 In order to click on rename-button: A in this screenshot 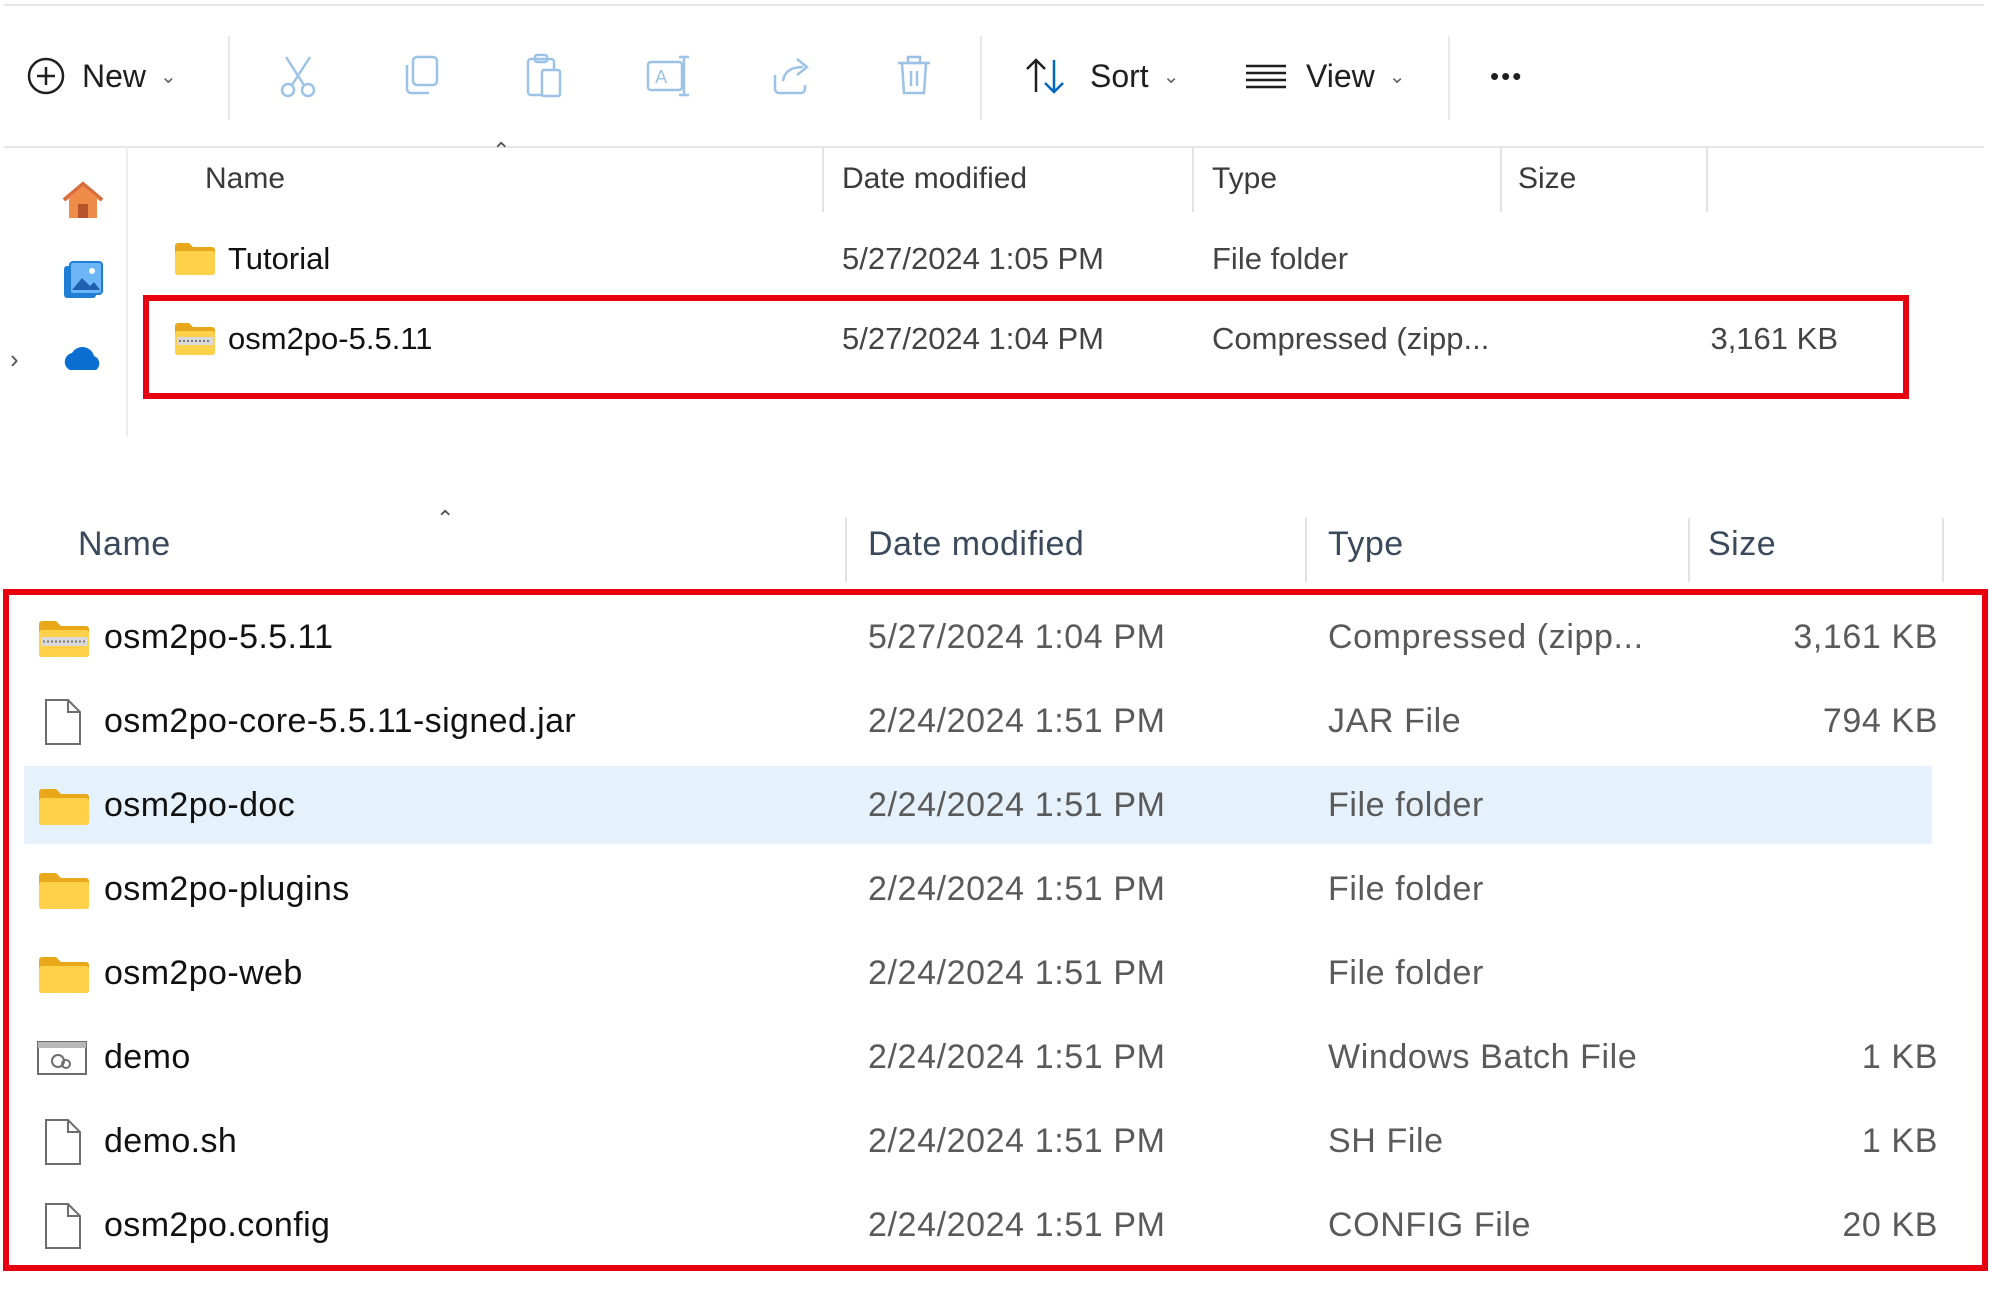, I will do `click(668, 76)`.